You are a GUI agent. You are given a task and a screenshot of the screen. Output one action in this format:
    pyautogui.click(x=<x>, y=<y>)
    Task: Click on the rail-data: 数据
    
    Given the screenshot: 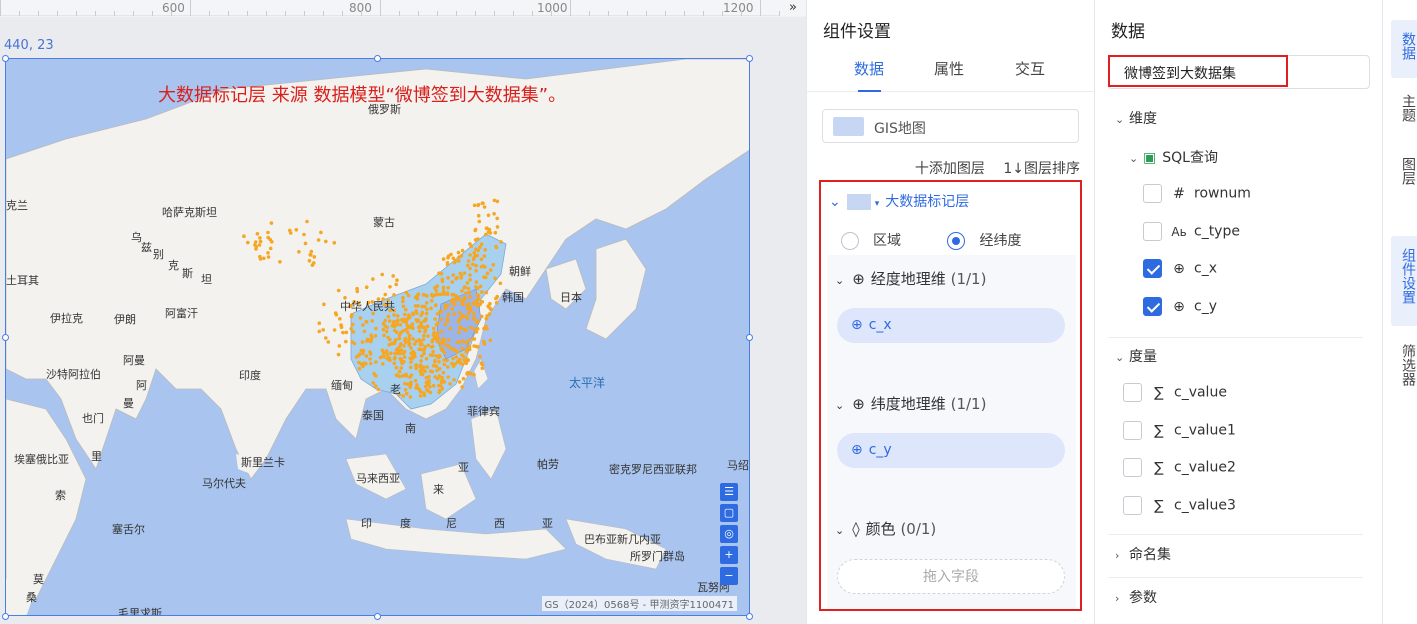 What is the action you would take?
    pyautogui.click(x=1404, y=49)
    